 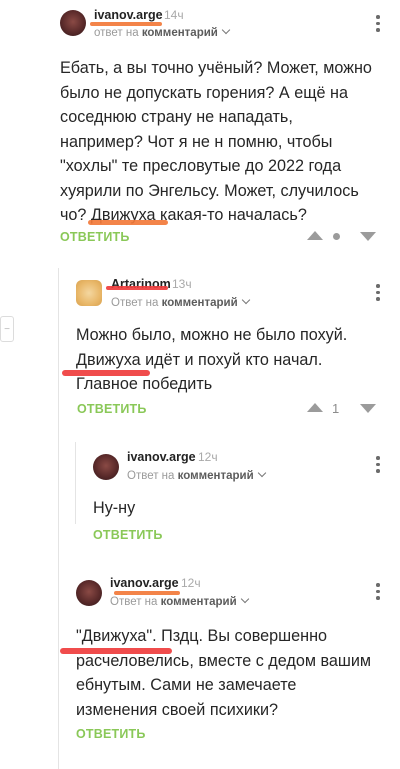 I want to click on comment-time: 13ч, so click(x=182, y=284).